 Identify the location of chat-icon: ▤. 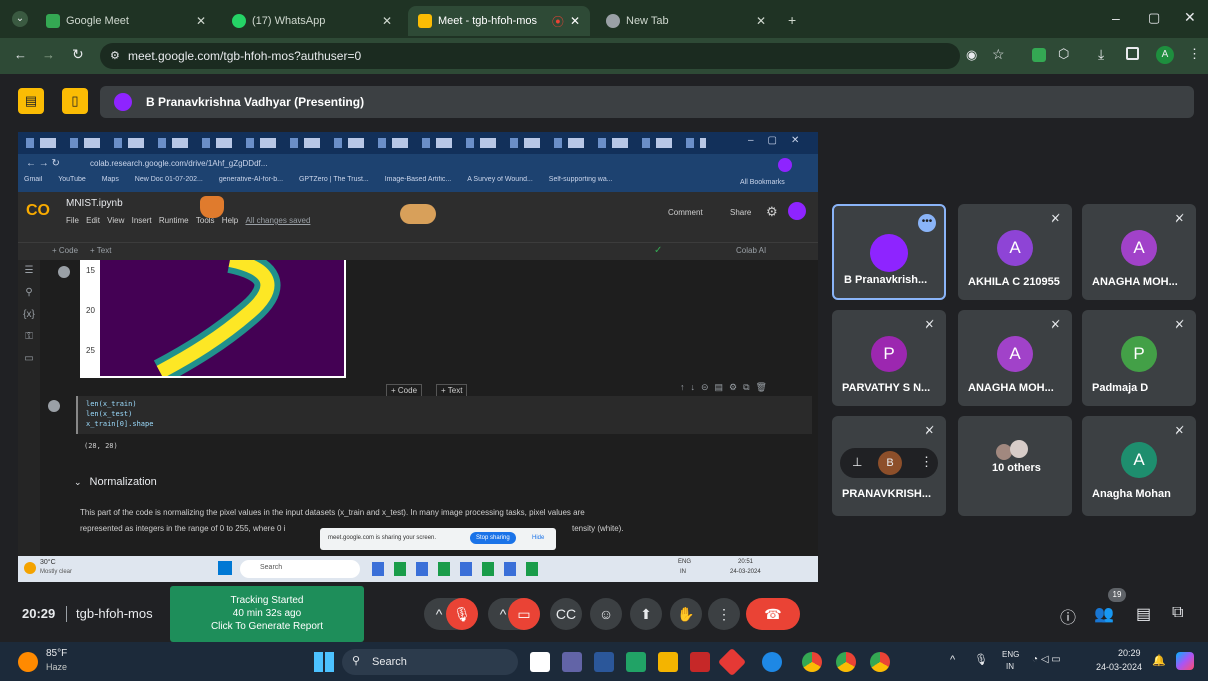
(1143, 614).